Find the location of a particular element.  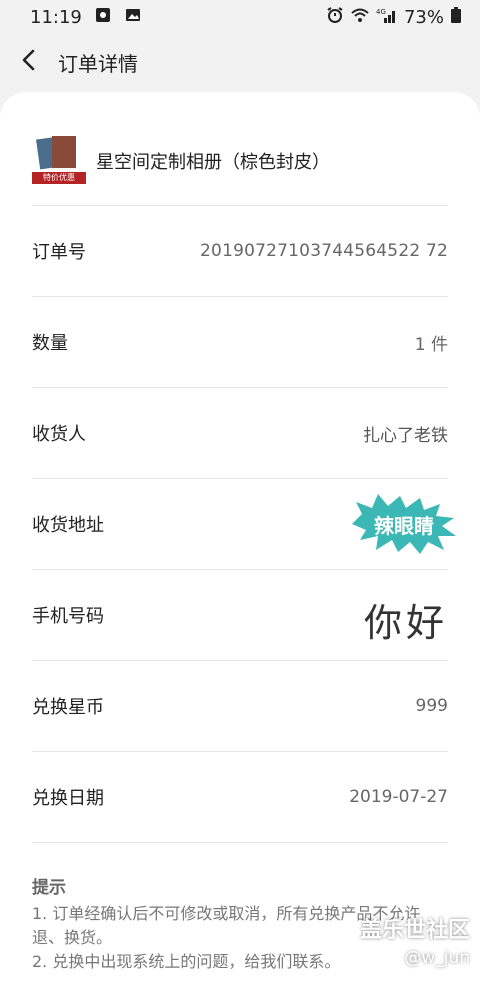

recipient-label: 收货人 is located at coordinates (59, 434).